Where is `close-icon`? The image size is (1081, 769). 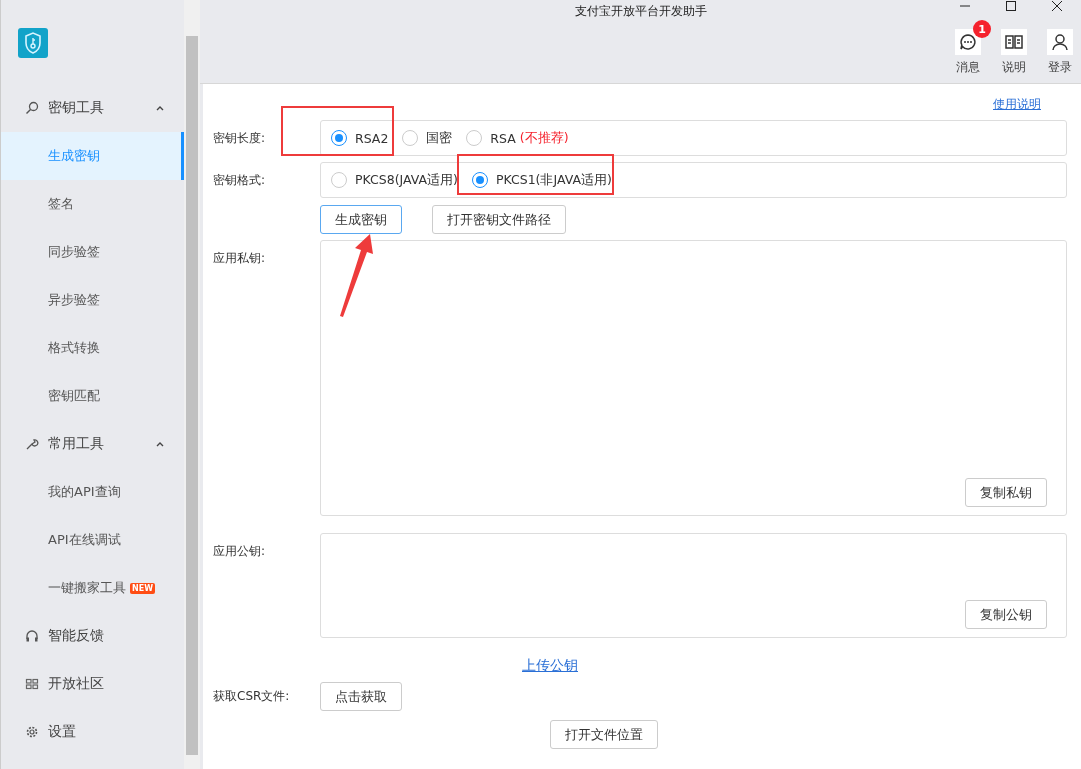 close-icon is located at coordinates (1057, 6).